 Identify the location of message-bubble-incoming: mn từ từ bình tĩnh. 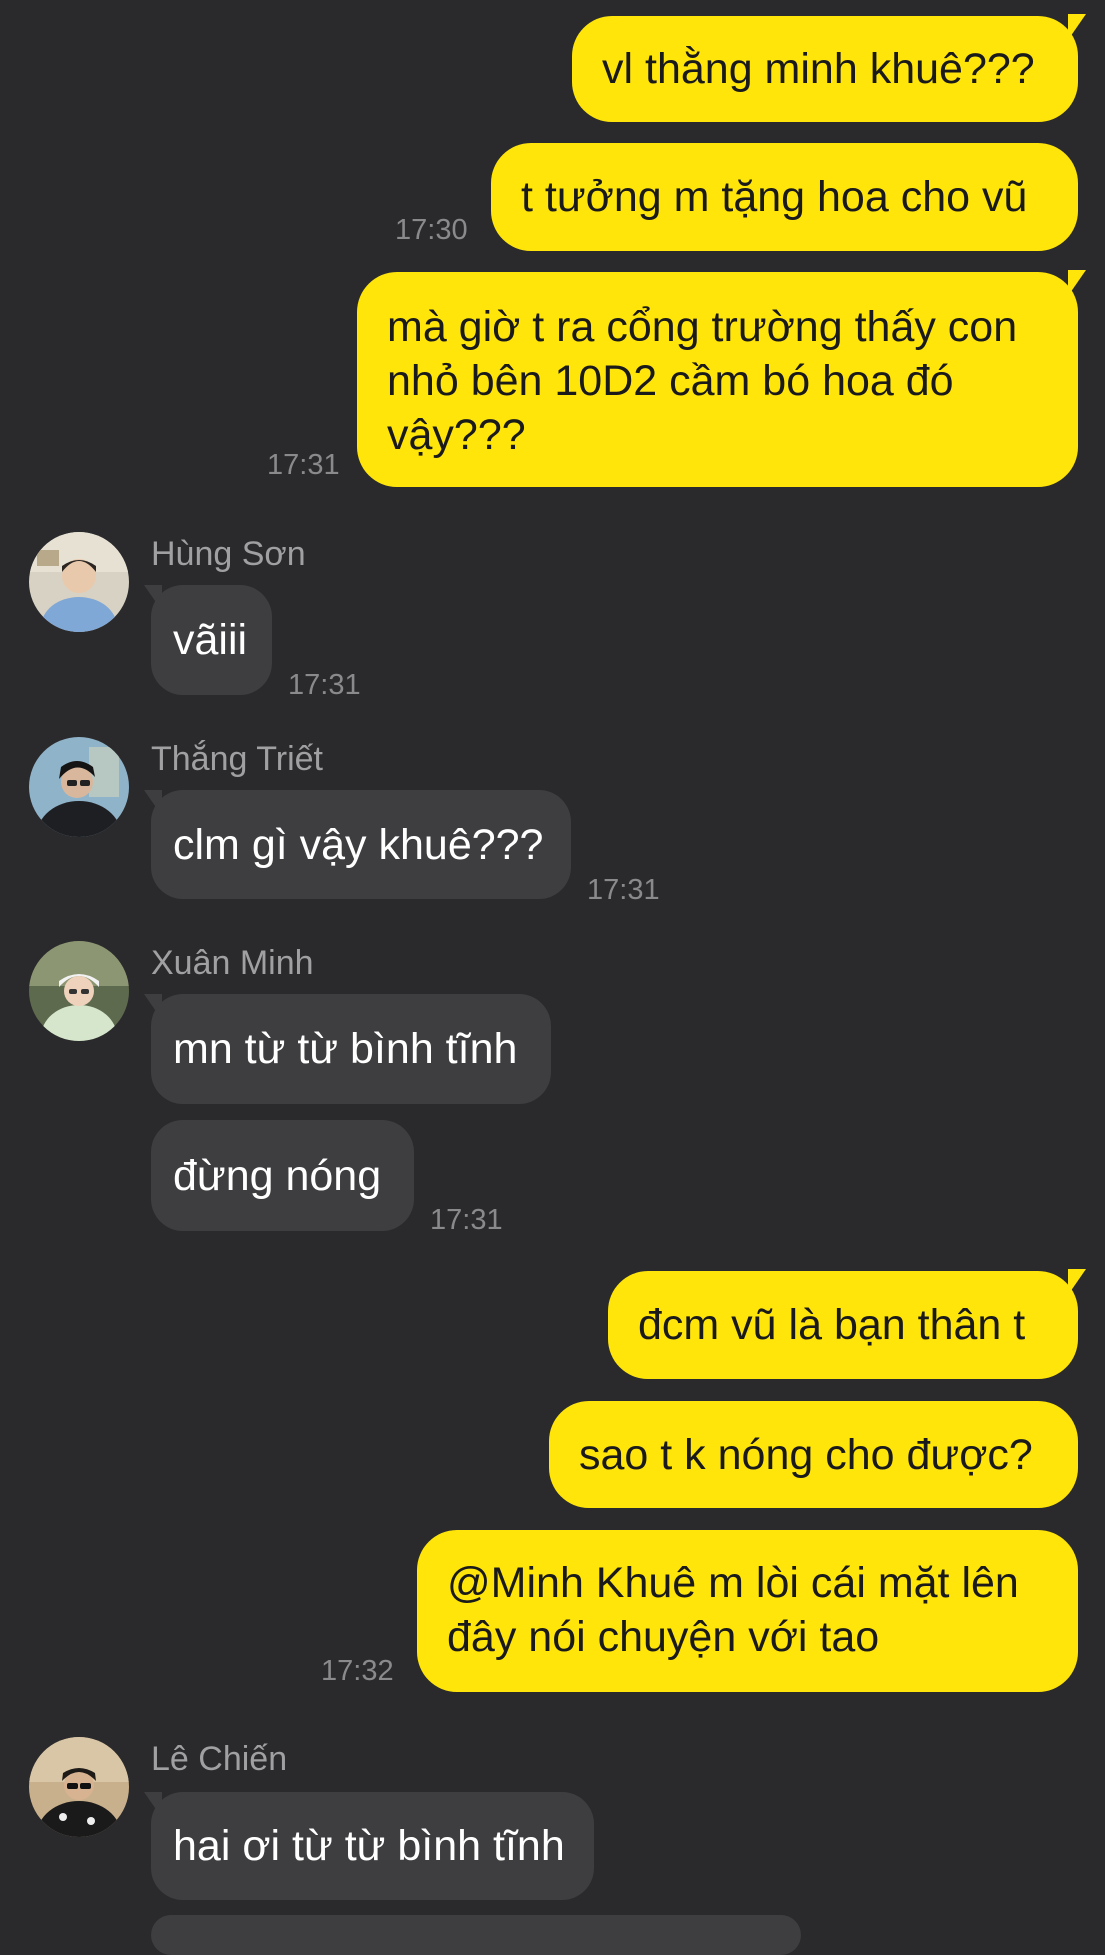
(351, 1049).